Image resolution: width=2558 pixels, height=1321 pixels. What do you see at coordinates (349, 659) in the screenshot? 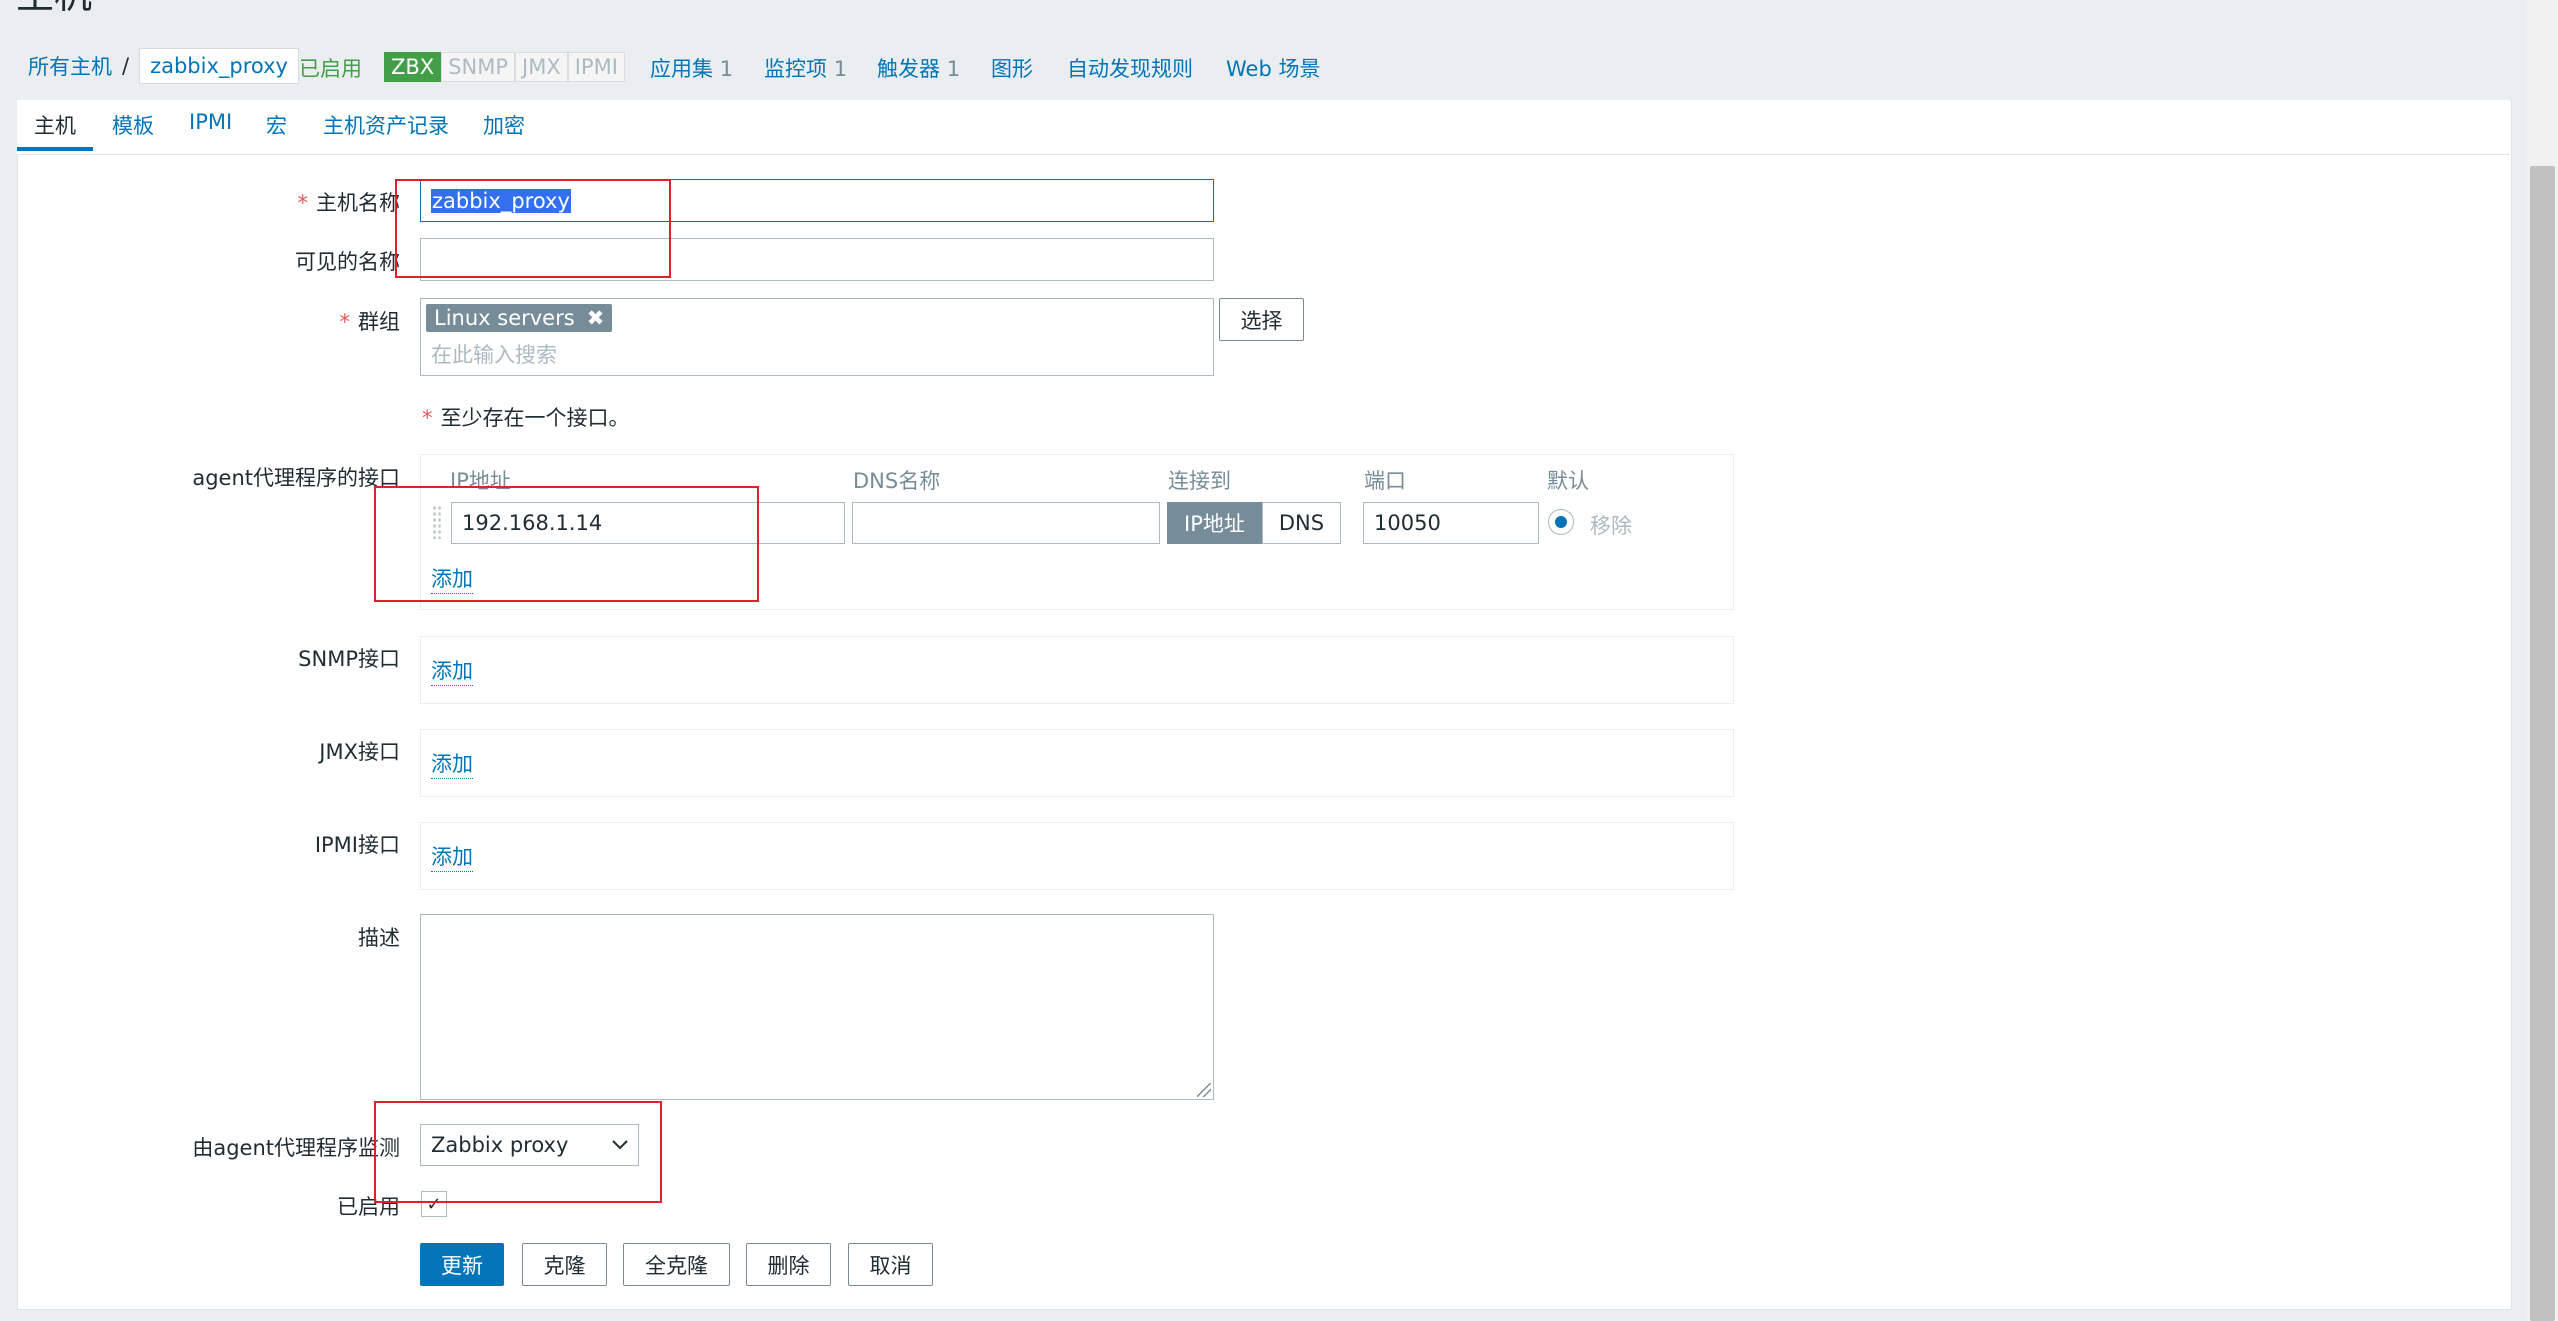
I see `snmp-label: SNMP接口` at bounding box center [349, 659].